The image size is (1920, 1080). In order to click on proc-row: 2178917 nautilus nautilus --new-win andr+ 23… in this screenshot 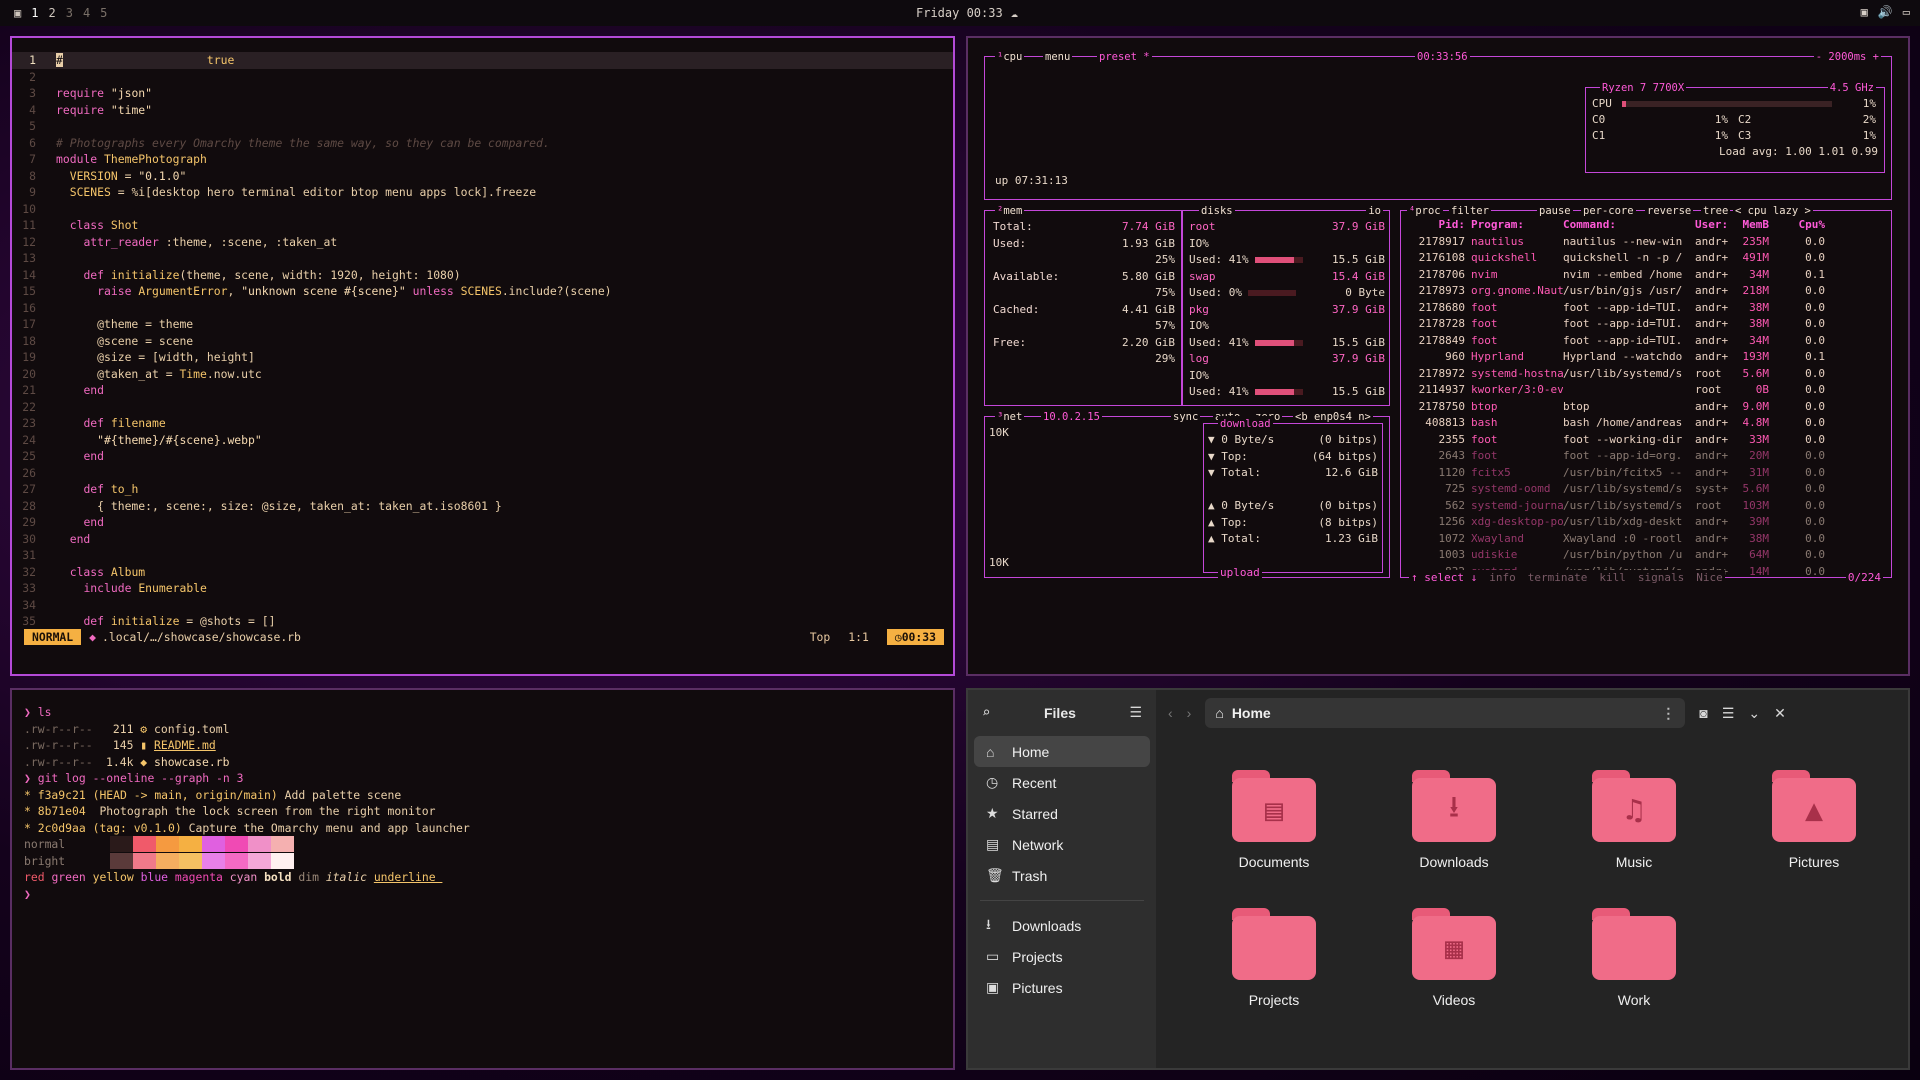, I will do `click(1646, 242)`.